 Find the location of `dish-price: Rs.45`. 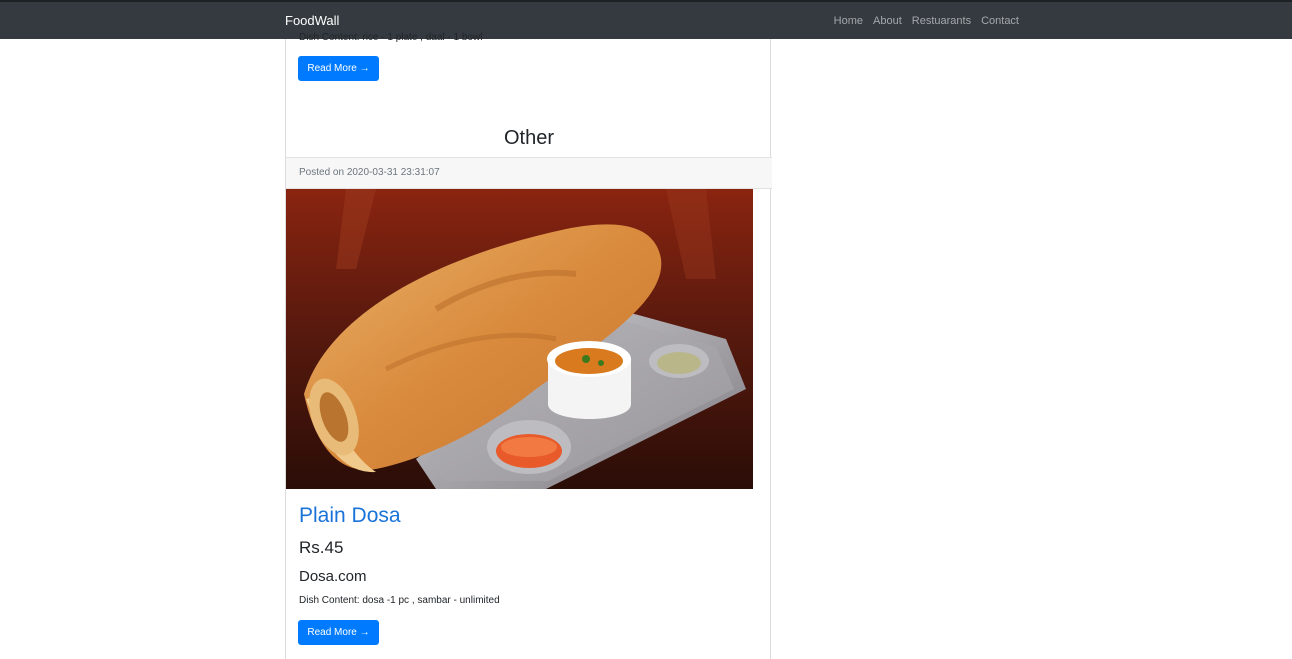

dish-price: Rs.45 is located at coordinates (321, 547).